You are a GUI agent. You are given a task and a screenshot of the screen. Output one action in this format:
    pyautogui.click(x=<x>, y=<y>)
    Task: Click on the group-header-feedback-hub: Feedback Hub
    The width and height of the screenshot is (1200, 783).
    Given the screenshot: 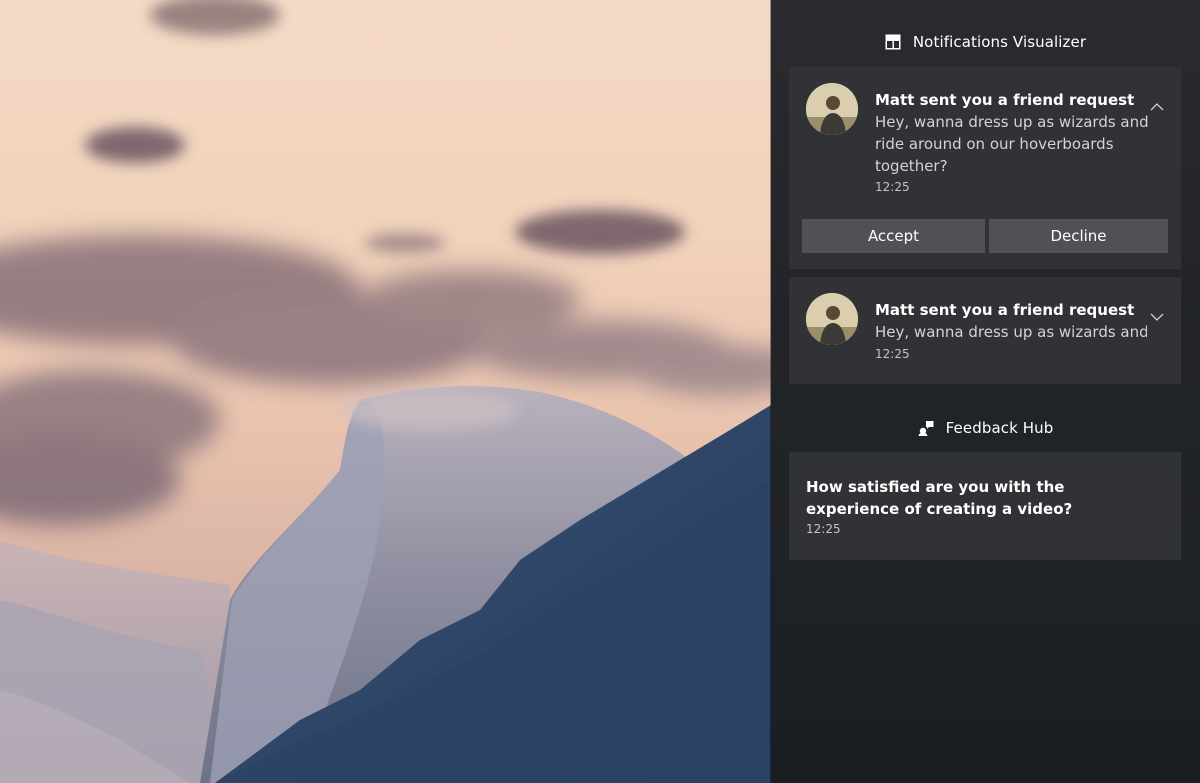 What is the action you would take?
    pyautogui.click(x=985, y=428)
    